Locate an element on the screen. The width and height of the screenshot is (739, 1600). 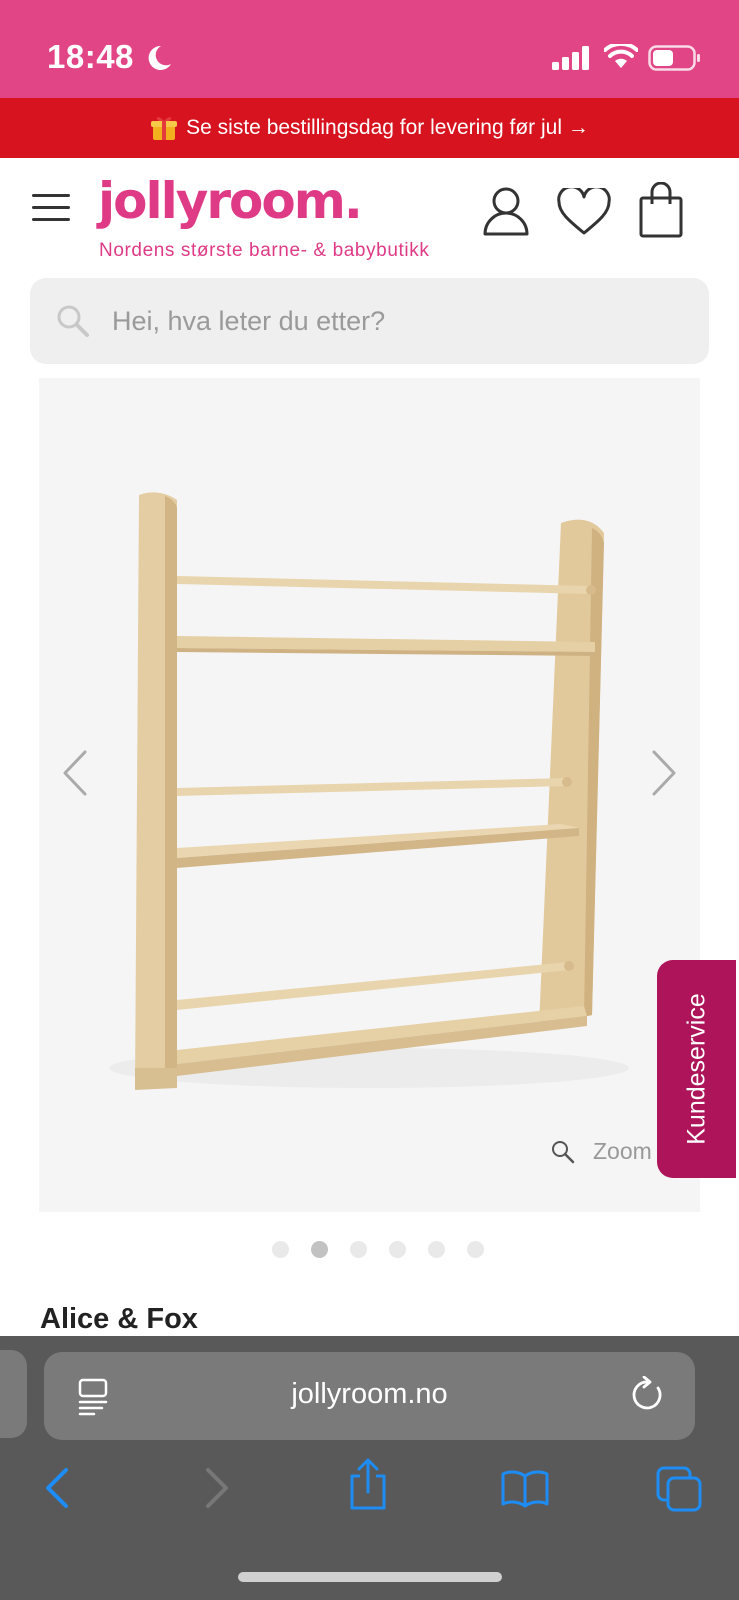
address-bar: jollyroom.no is located at coordinates (369, 1396).